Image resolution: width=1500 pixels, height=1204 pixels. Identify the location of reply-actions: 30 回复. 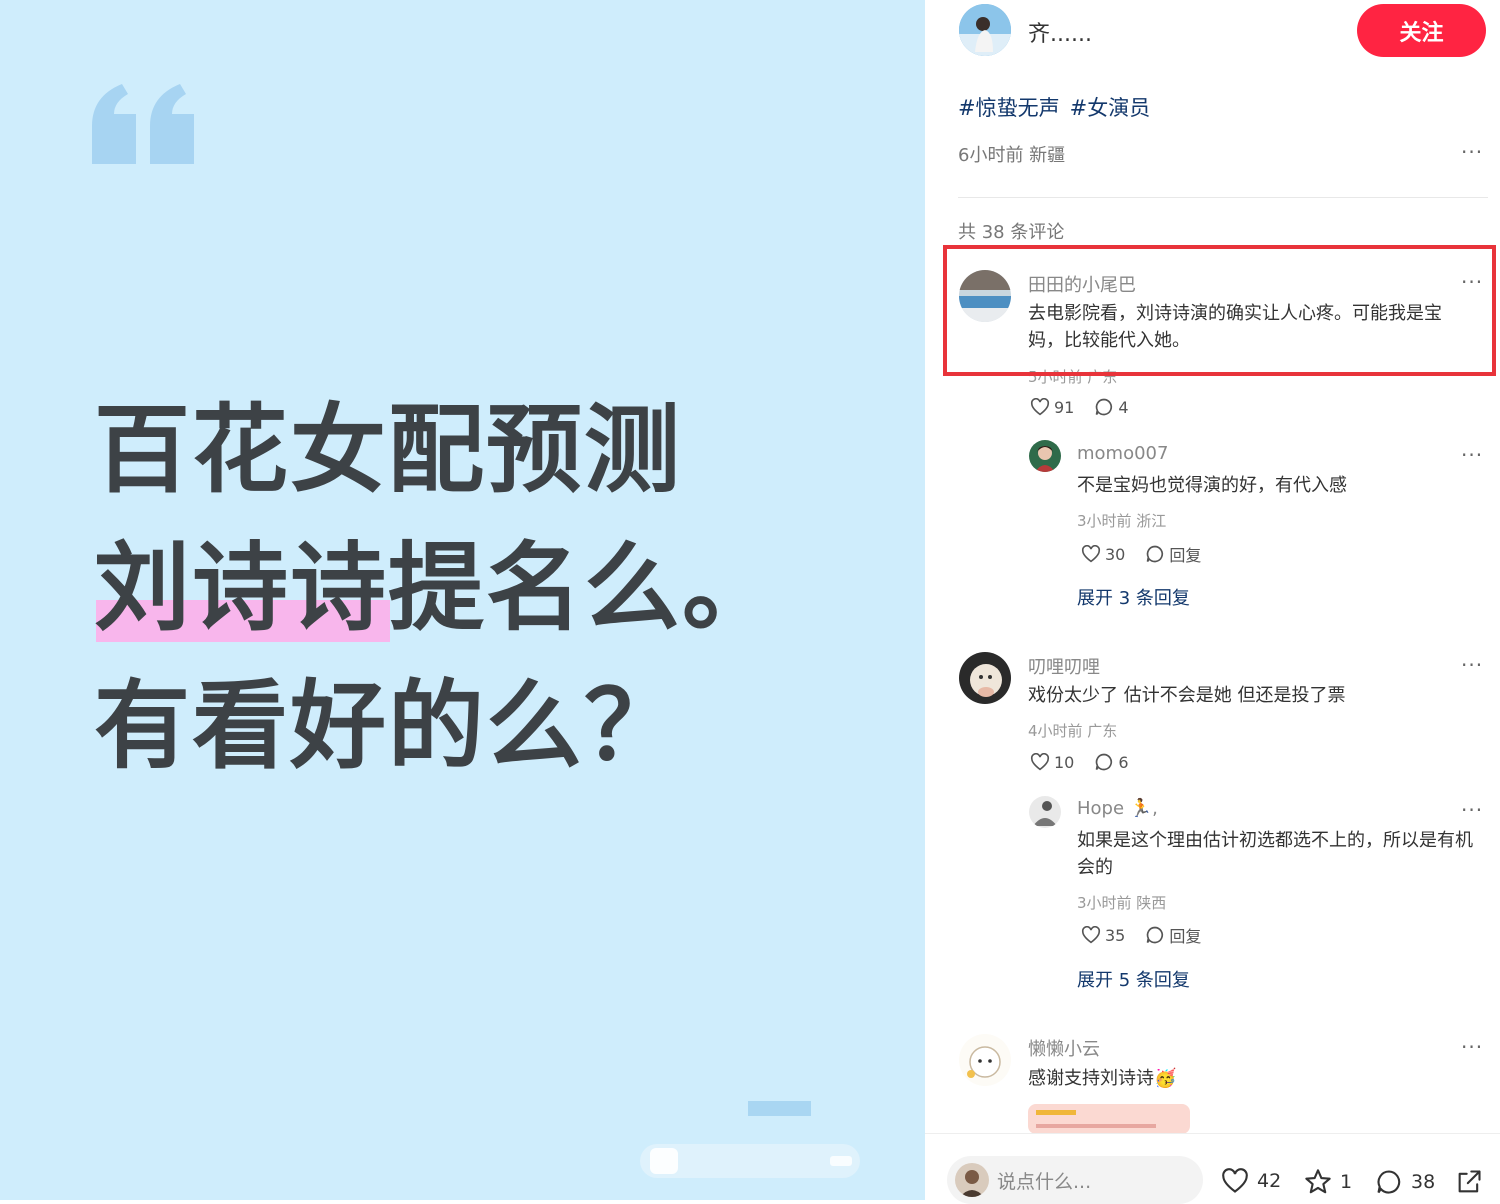
(1151, 554).